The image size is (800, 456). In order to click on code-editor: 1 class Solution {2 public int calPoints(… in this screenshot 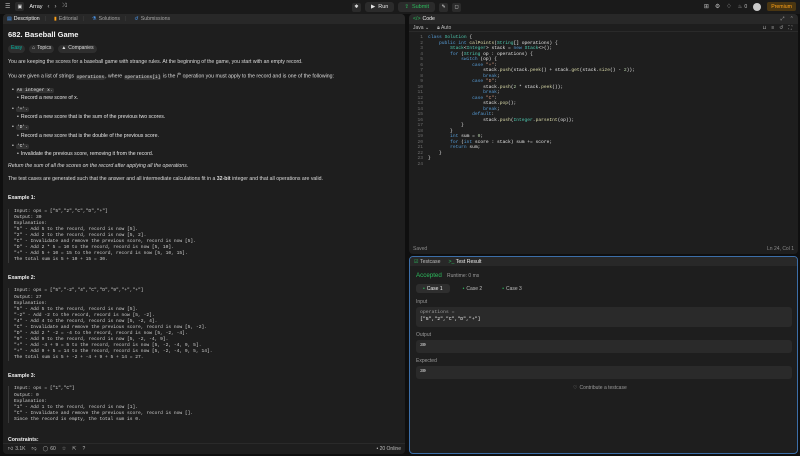, I will do `click(603, 99)`.